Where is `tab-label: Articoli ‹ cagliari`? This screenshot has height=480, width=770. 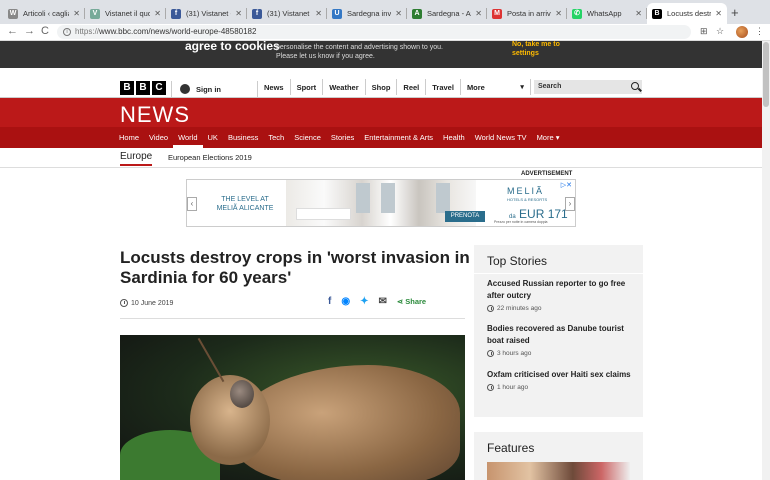 tab-label: Articoli ‹ cagliari is located at coordinates (46, 13).